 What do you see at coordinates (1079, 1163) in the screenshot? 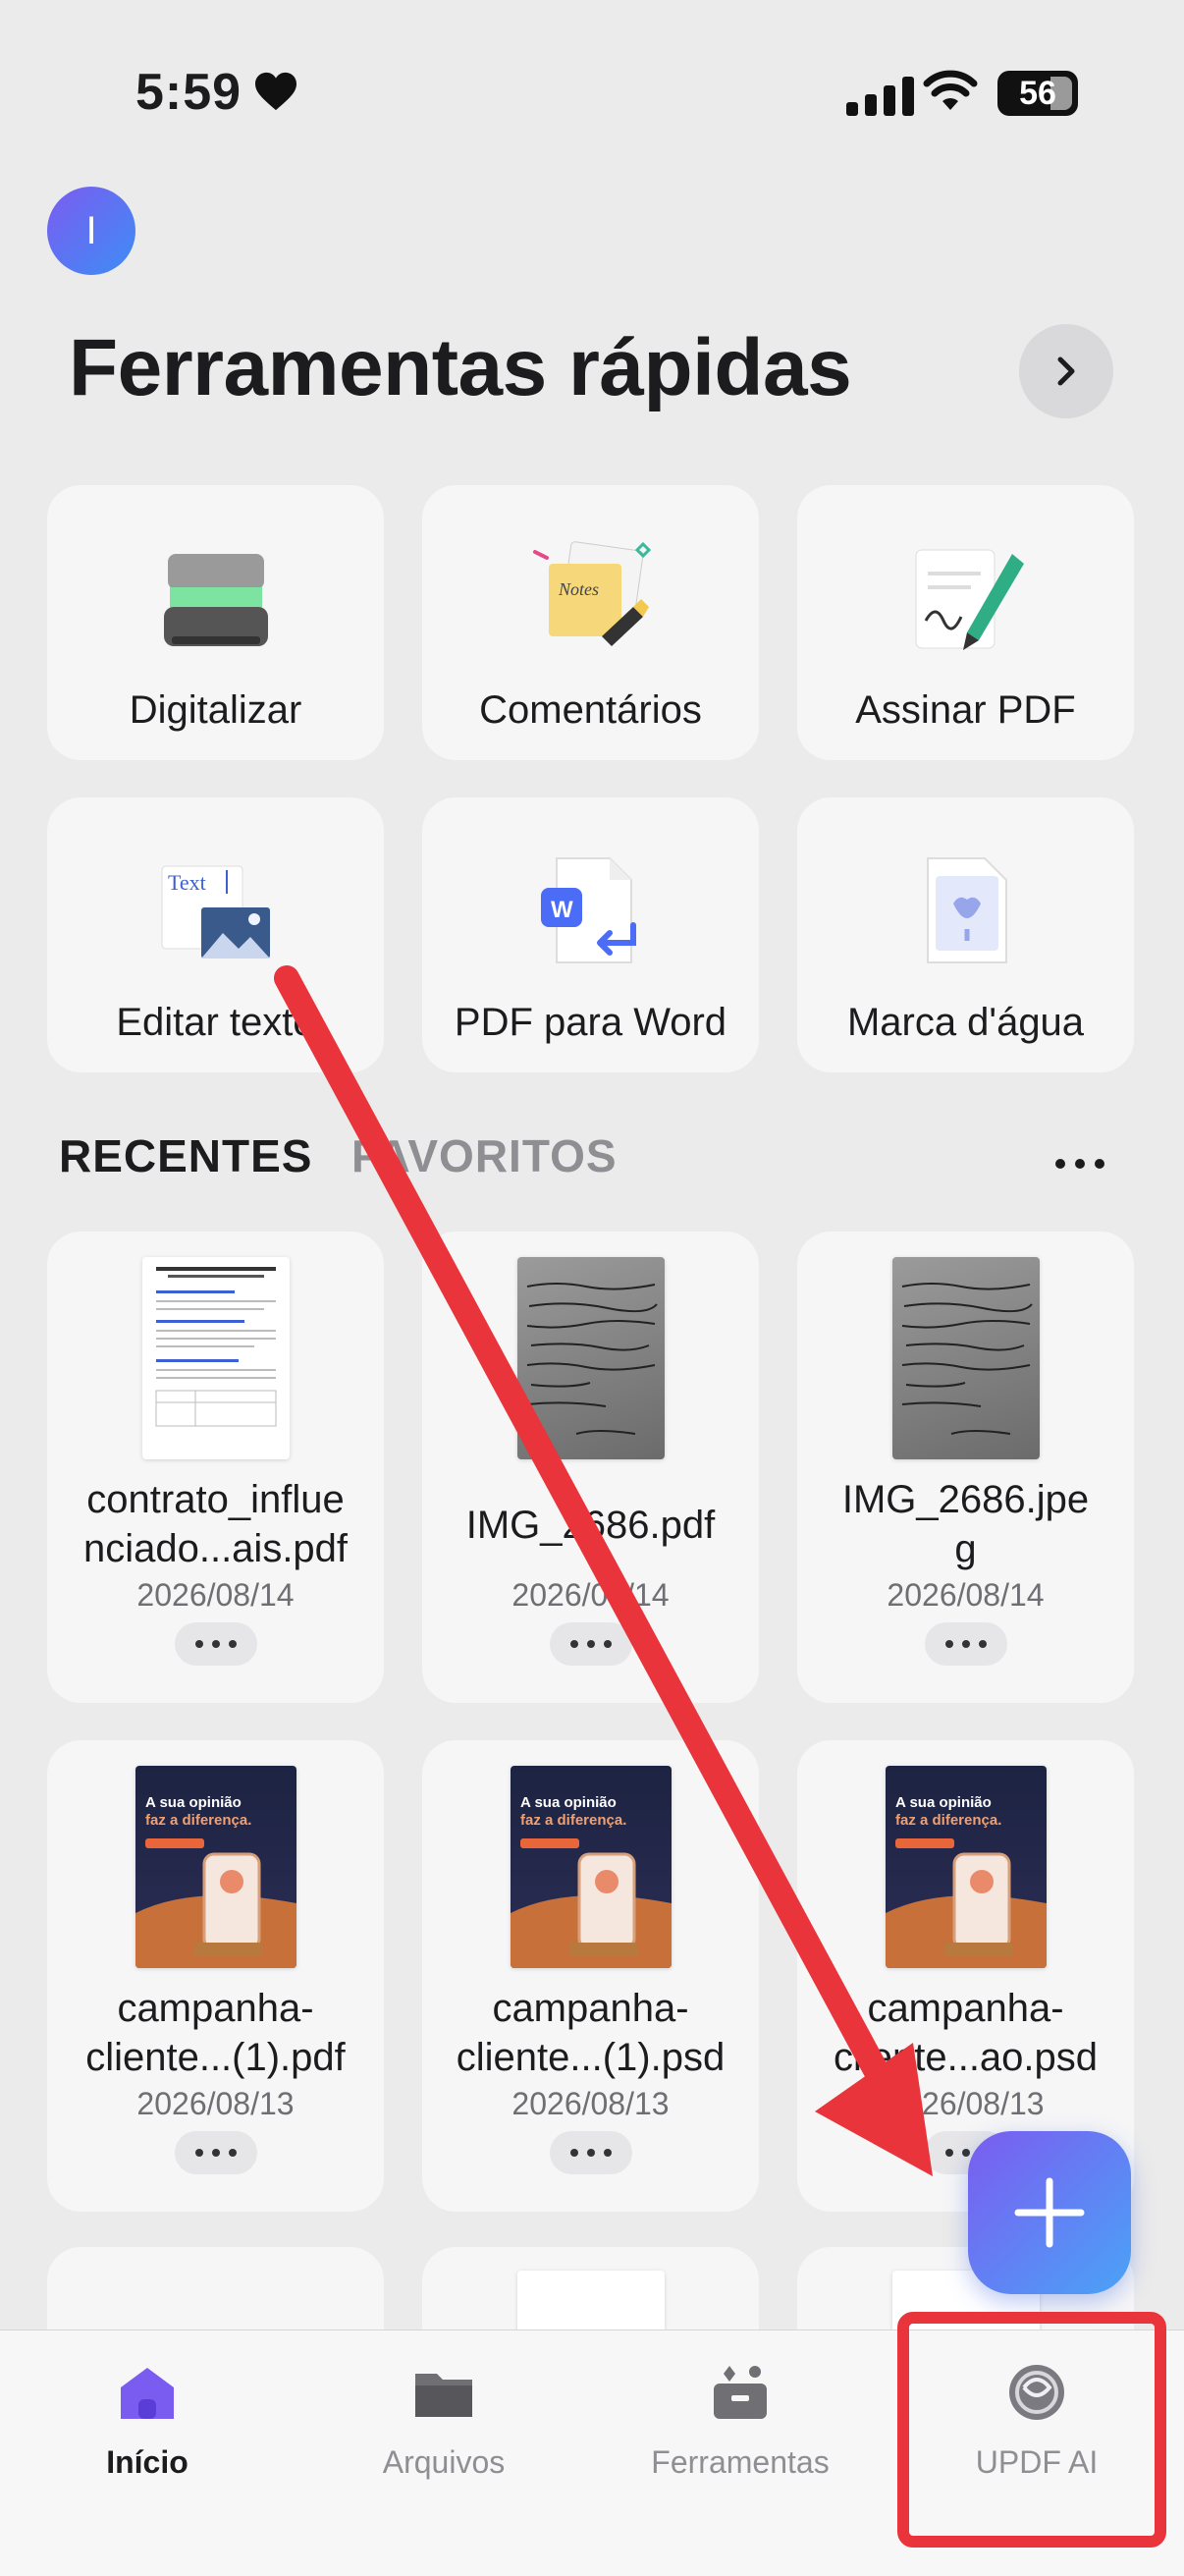
I see `more-options-icon` at bounding box center [1079, 1163].